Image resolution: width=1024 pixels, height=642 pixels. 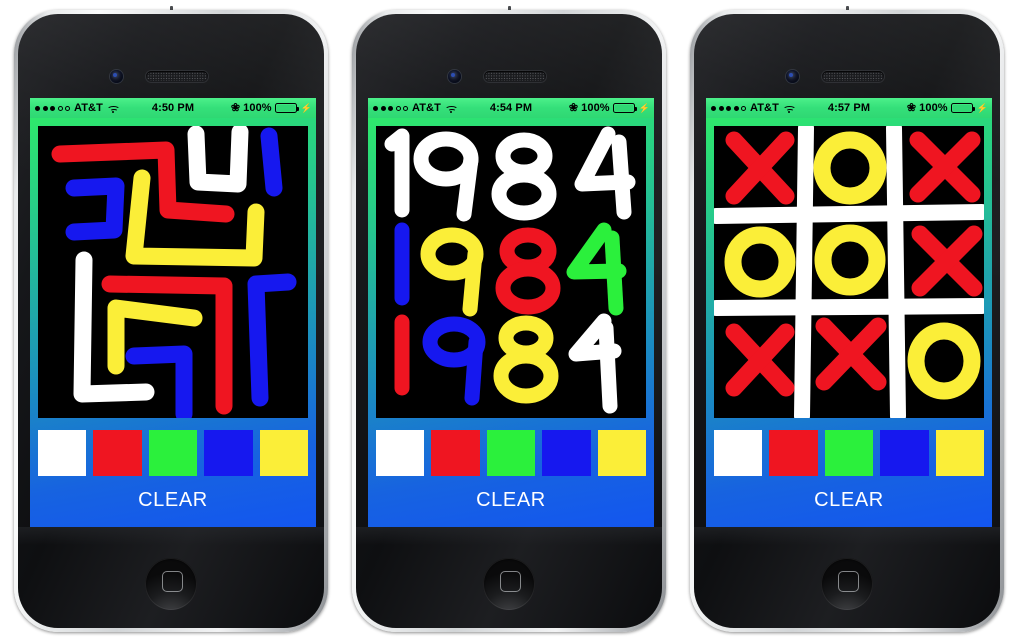 I want to click on status-bar: AT&T 4:54 PM ❀ 100% ⚡, so click(x=511, y=108).